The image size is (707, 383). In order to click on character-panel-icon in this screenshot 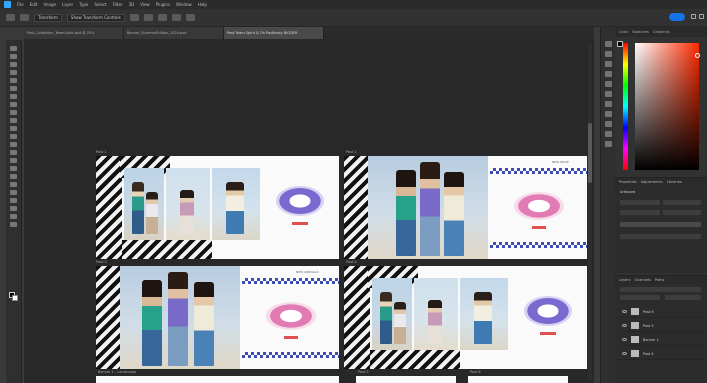, I will do `click(608, 74)`.